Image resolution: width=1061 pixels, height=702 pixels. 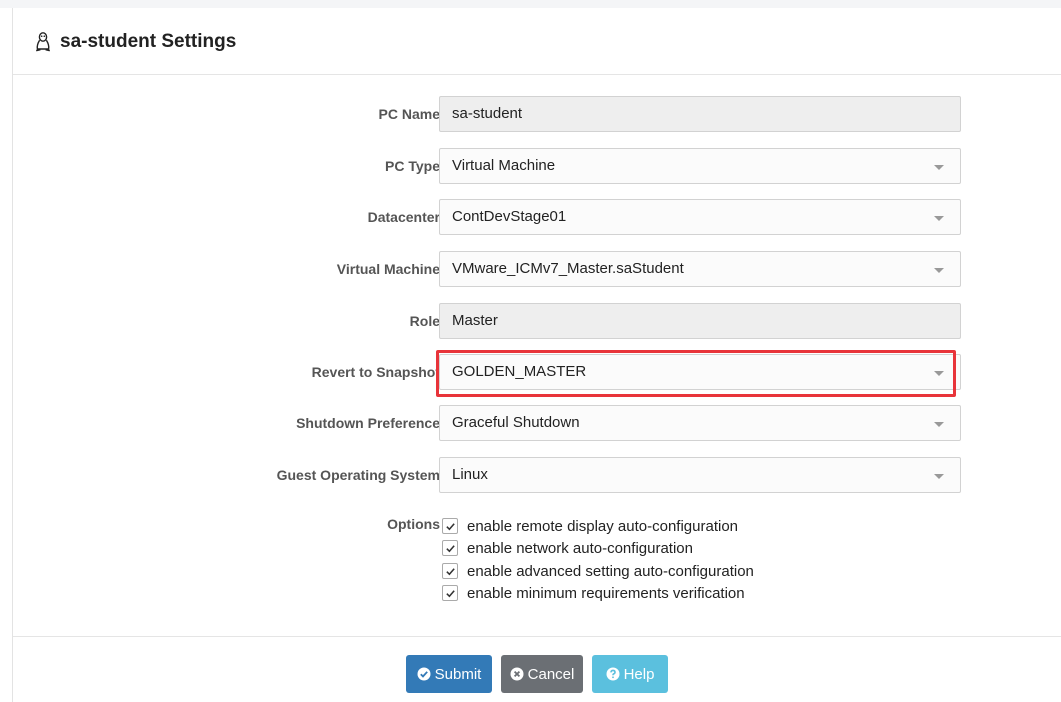 What do you see at coordinates (487, 113) in the screenshot?
I see `pc-name-value: sa-student` at bounding box center [487, 113].